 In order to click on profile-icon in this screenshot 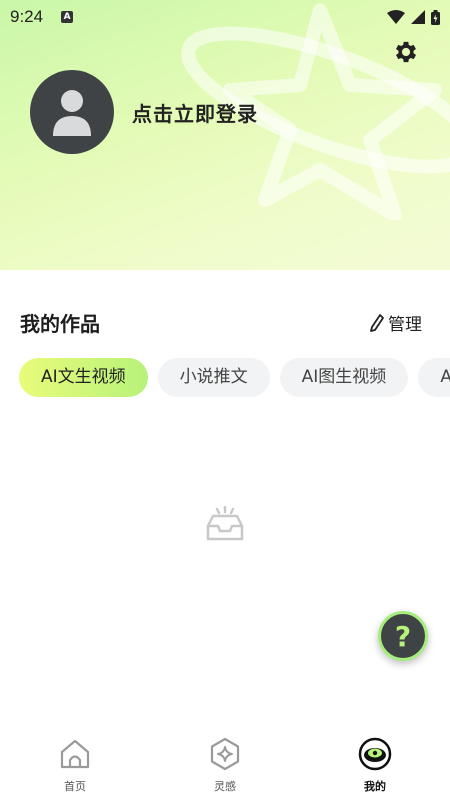, I will do `click(375, 754)`.